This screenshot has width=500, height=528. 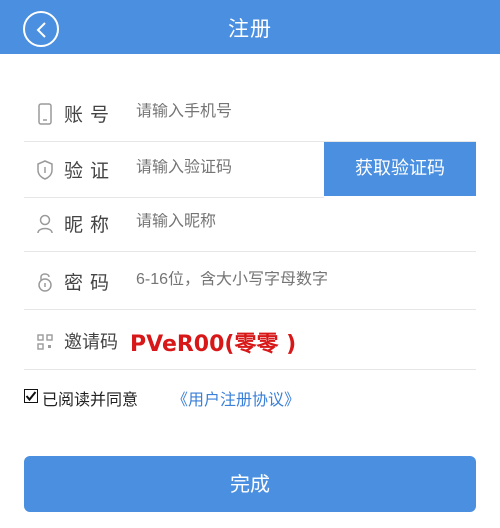 I want to click on phone-icon, so click(x=45, y=114).